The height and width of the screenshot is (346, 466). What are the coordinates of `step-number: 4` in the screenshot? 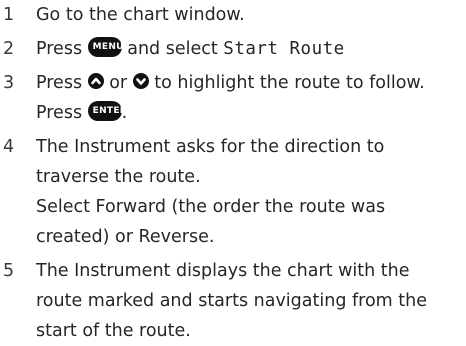 It's located at (9, 147).